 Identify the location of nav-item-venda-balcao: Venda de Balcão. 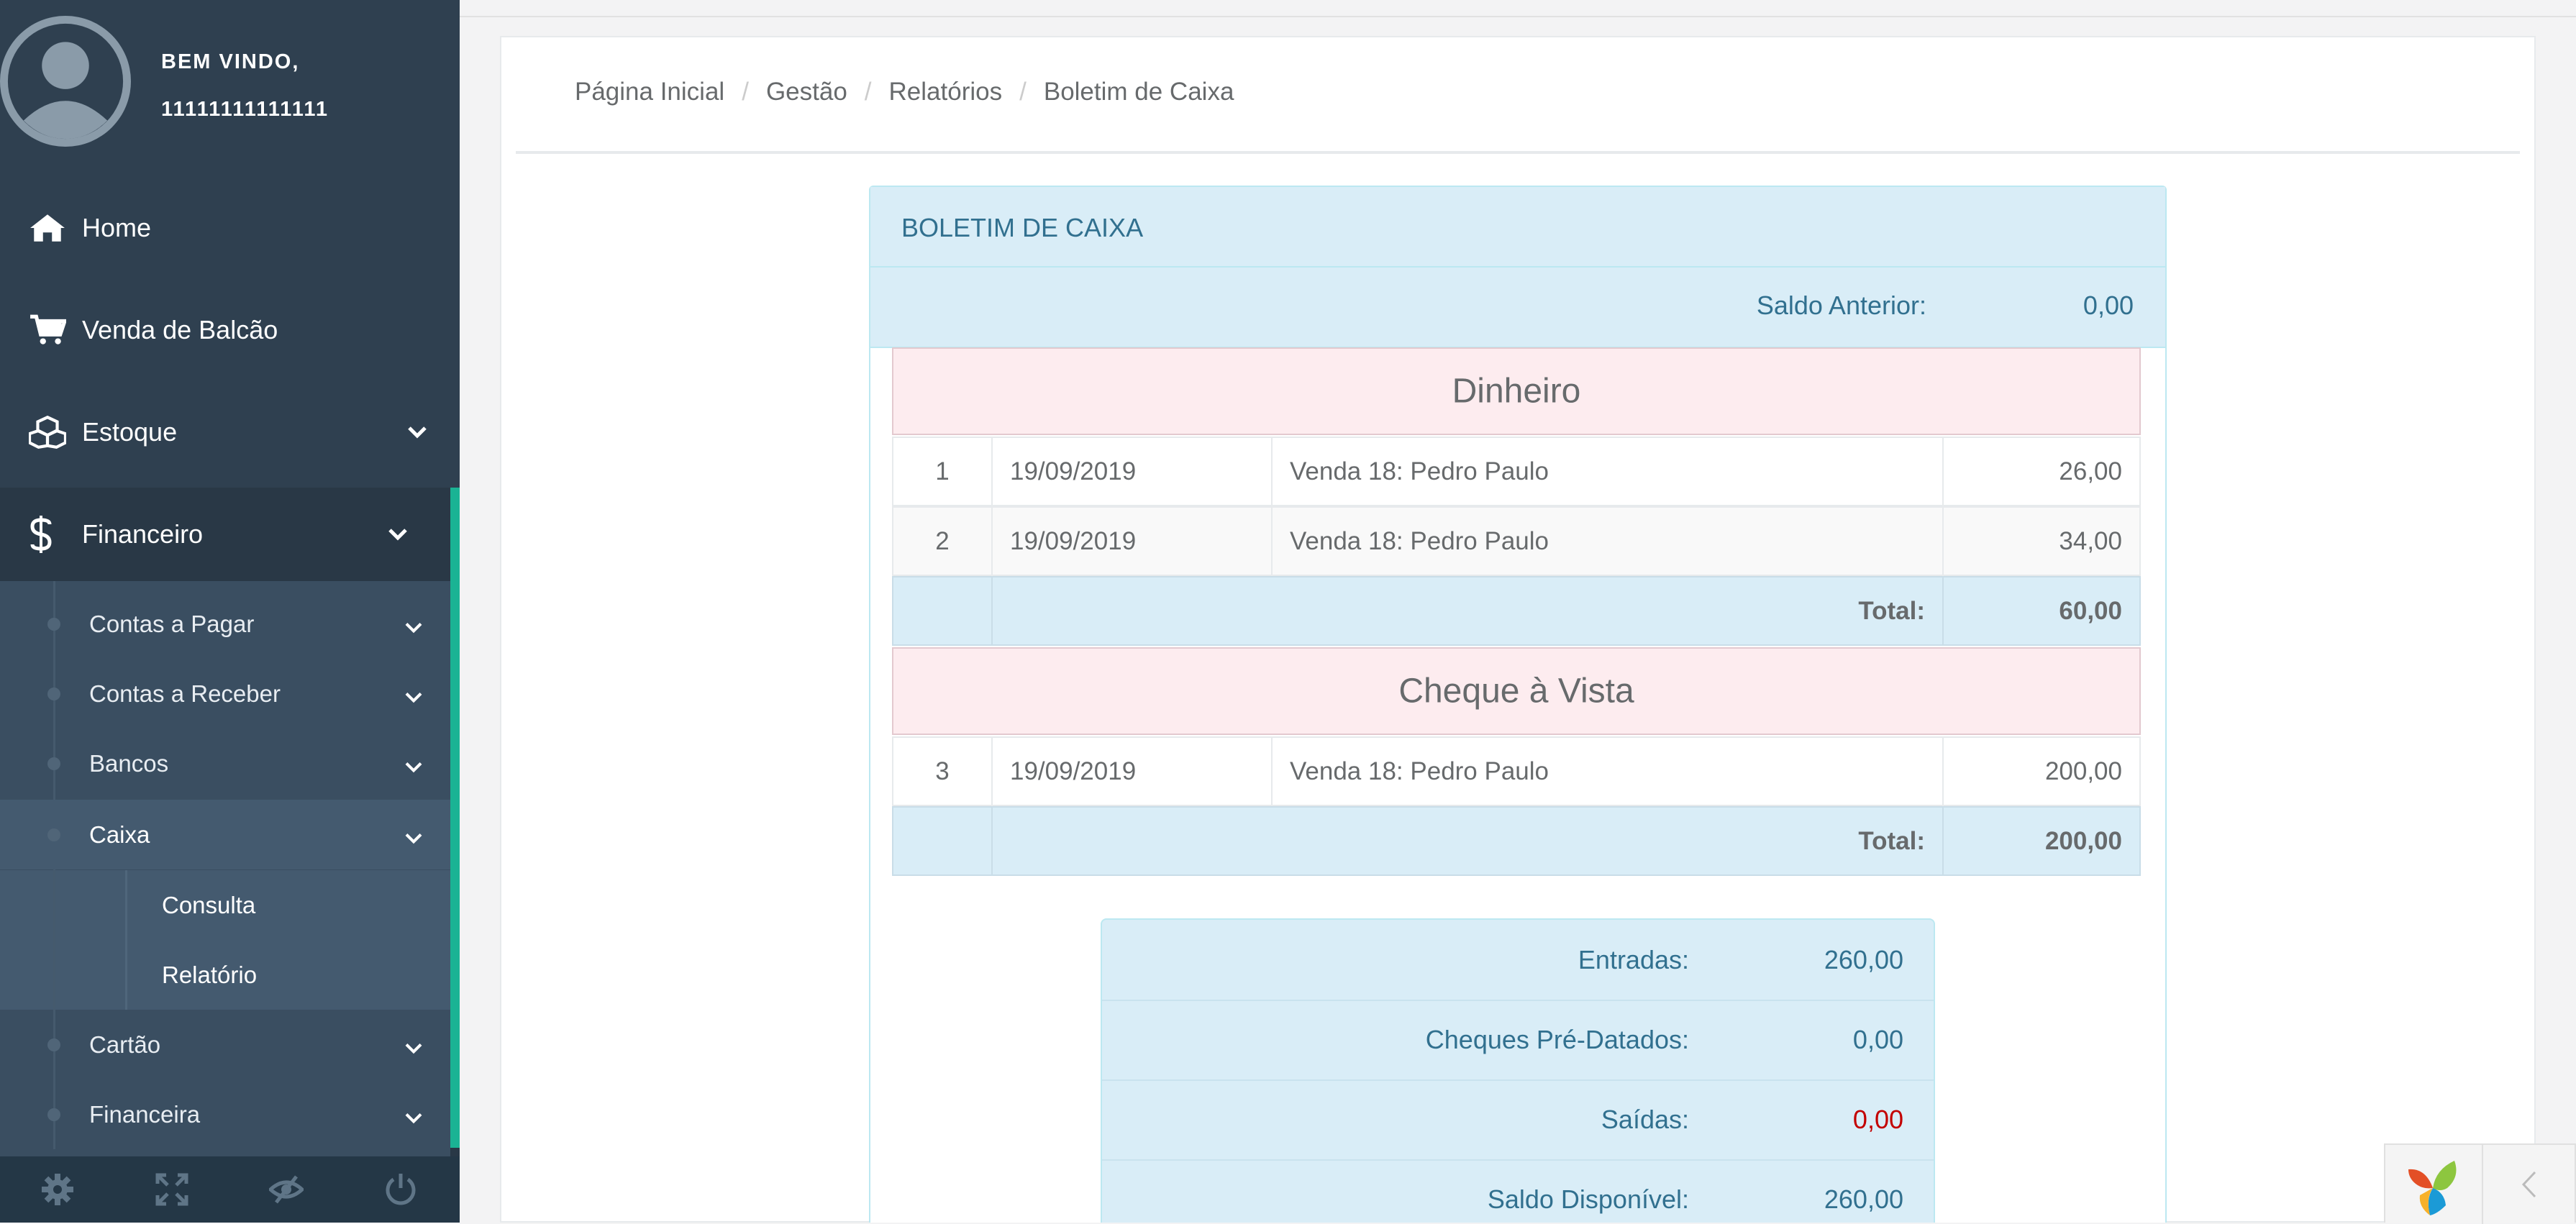
(230, 330).